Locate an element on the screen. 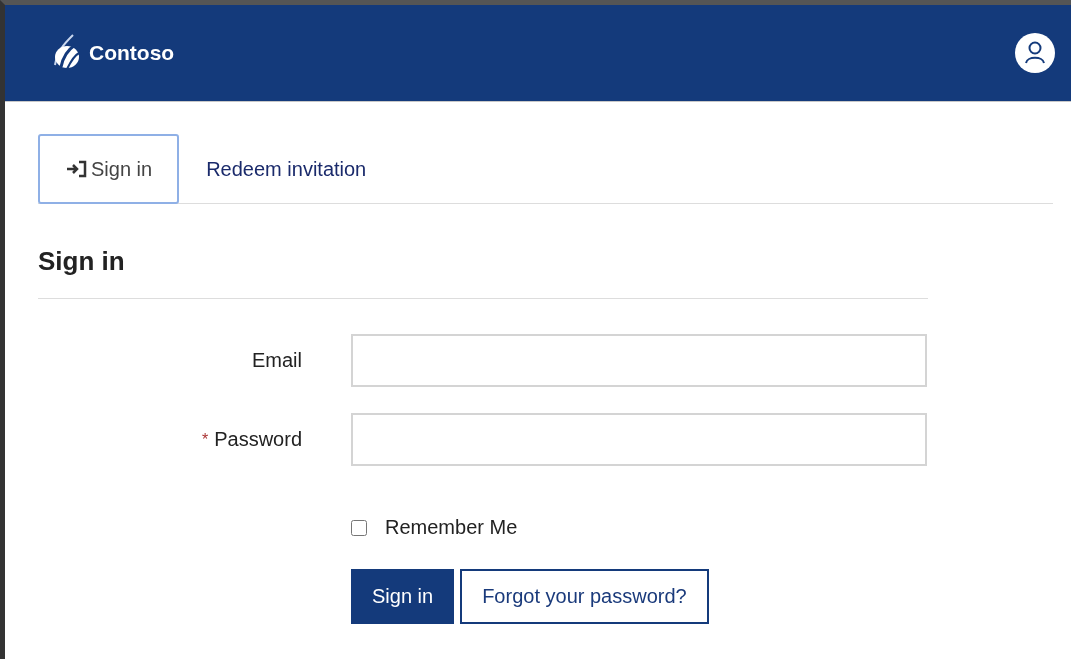  required-mark: * is located at coordinates (205, 439).